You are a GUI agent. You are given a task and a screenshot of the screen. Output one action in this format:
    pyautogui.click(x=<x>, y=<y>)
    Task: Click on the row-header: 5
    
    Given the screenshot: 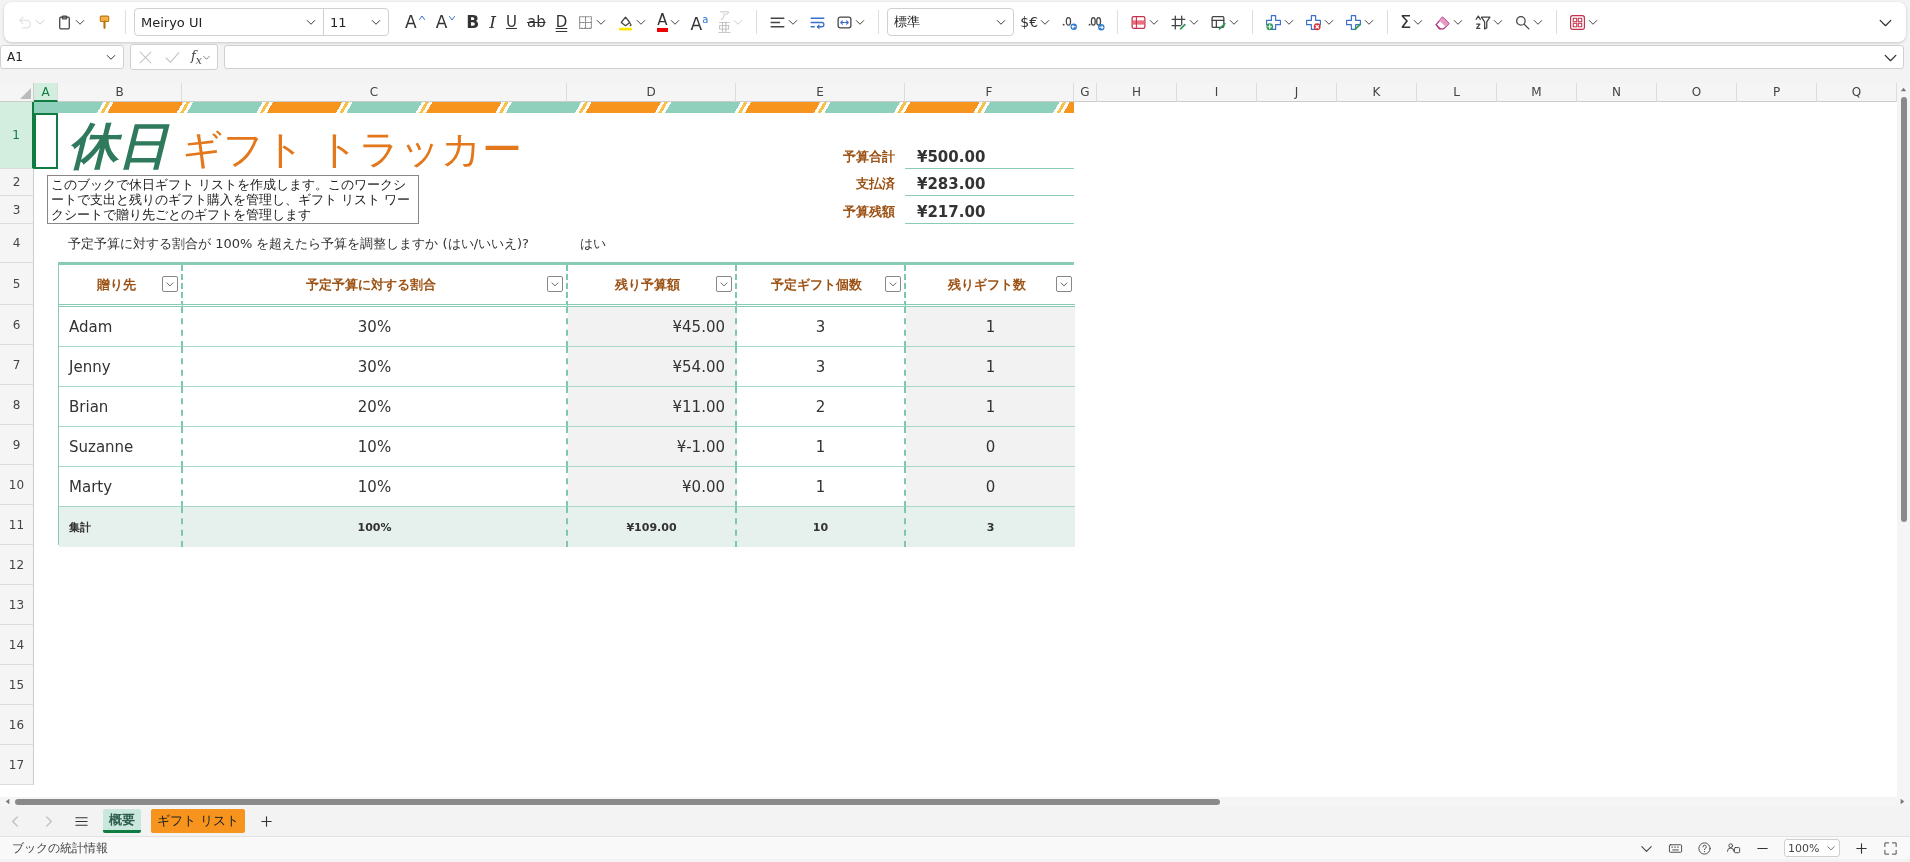 What is the action you would take?
    pyautogui.click(x=17, y=284)
    